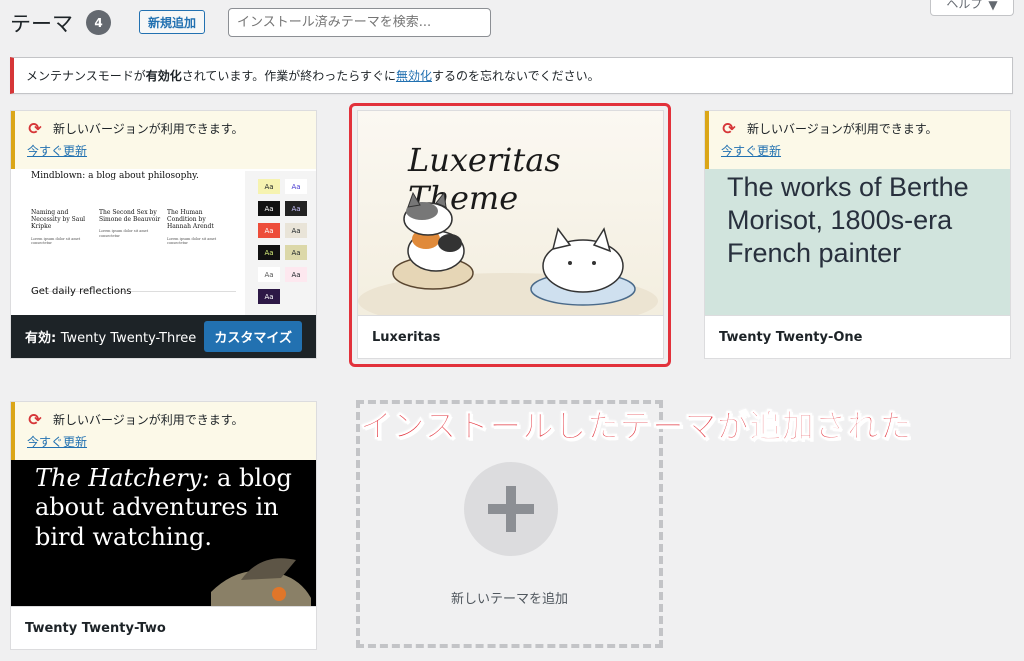  What do you see at coordinates (636, 426) in the screenshot?
I see `annotation-text: インストールしたテーマが追加された` at bounding box center [636, 426].